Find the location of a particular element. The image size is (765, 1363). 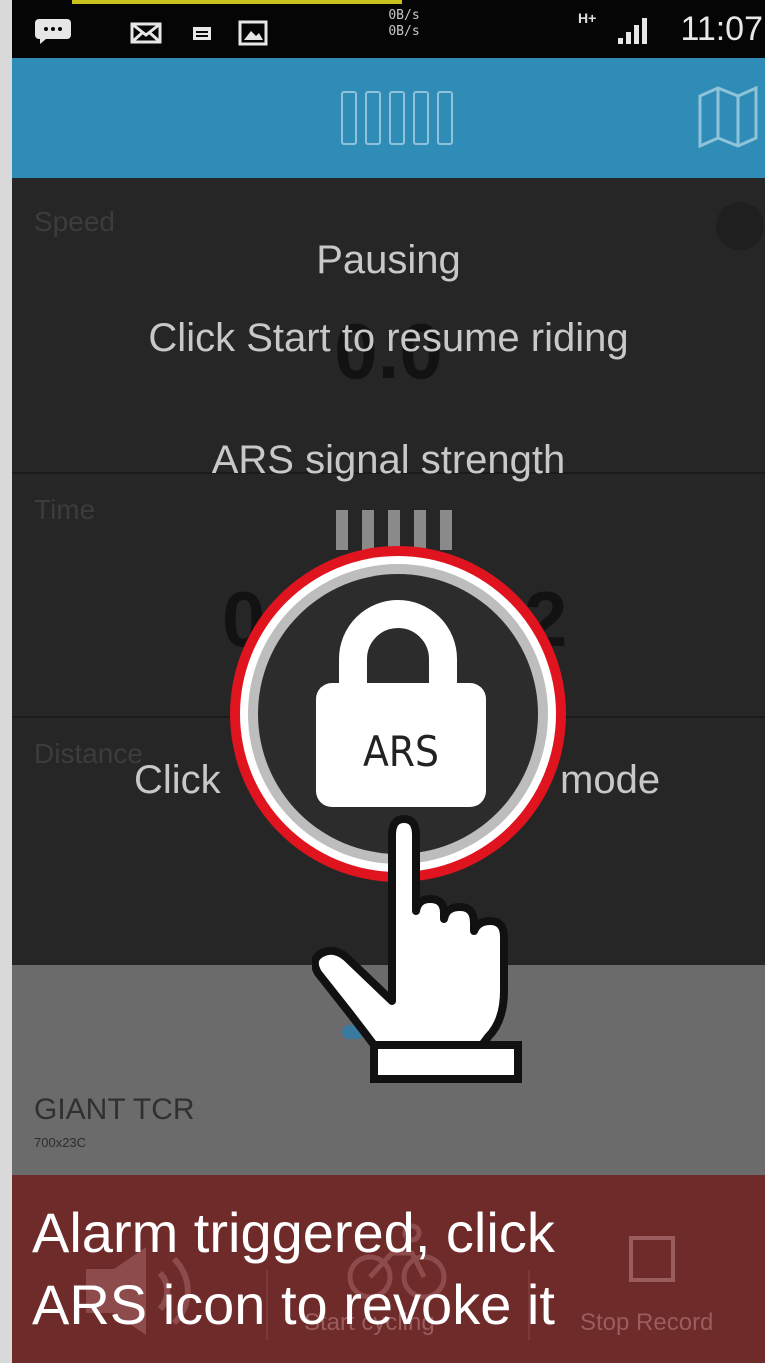

clock: 11:07 is located at coordinates (721, 29).